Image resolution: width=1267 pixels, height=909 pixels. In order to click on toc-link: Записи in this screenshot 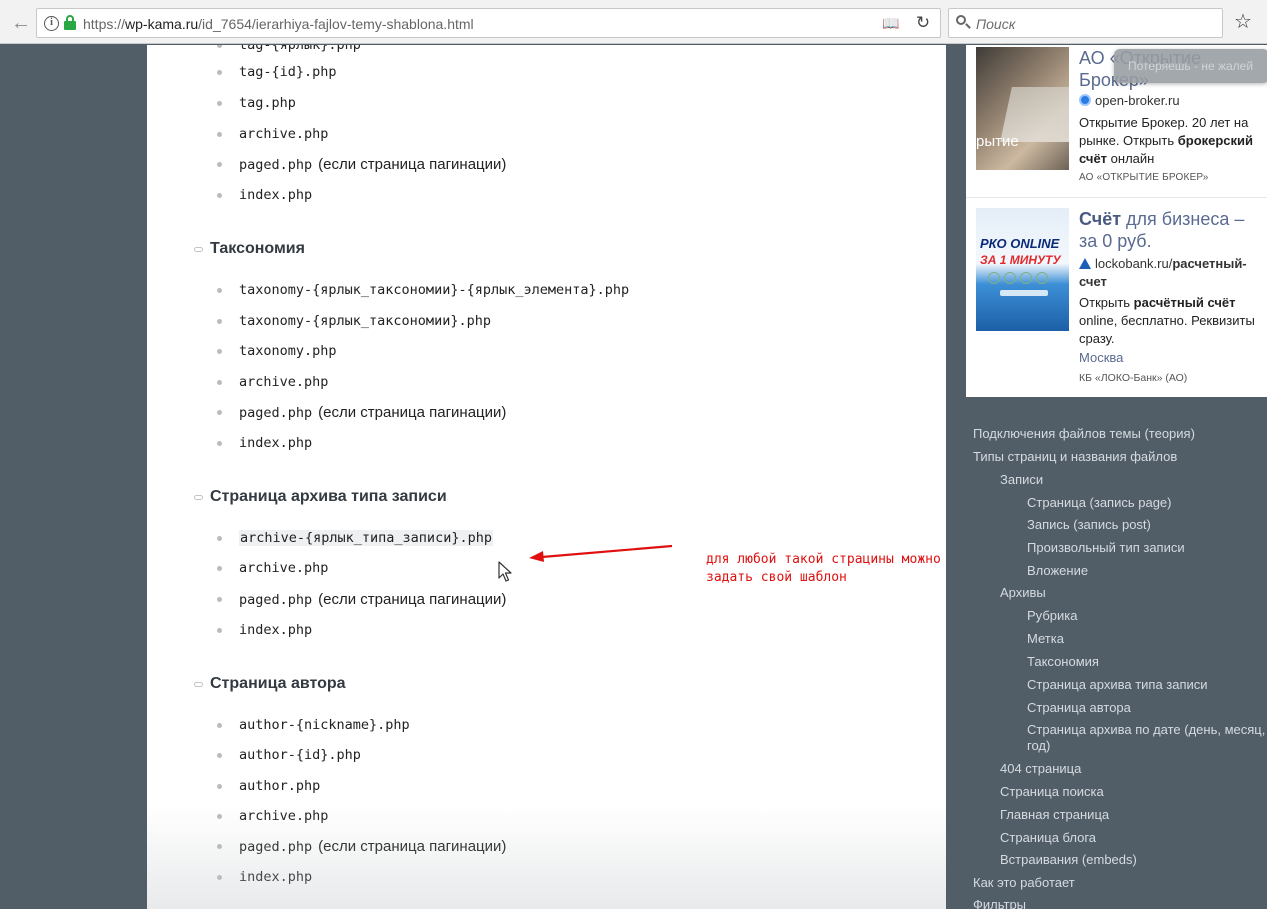, I will do `click(1021, 479)`.